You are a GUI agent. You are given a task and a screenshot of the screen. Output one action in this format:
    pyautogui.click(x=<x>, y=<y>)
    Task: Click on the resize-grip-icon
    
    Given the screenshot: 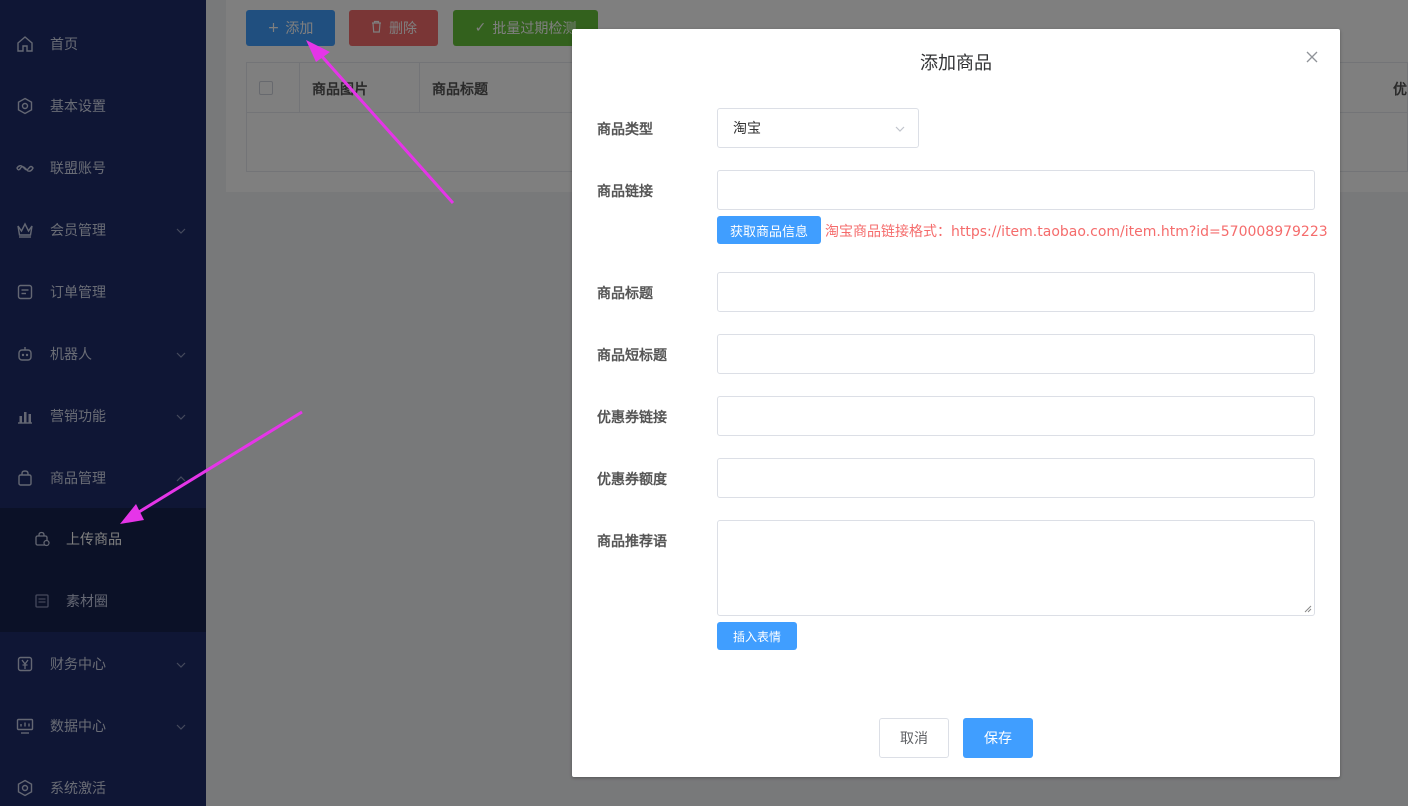 What is the action you would take?
    pyautogui.click(x=1308, y=609)
    